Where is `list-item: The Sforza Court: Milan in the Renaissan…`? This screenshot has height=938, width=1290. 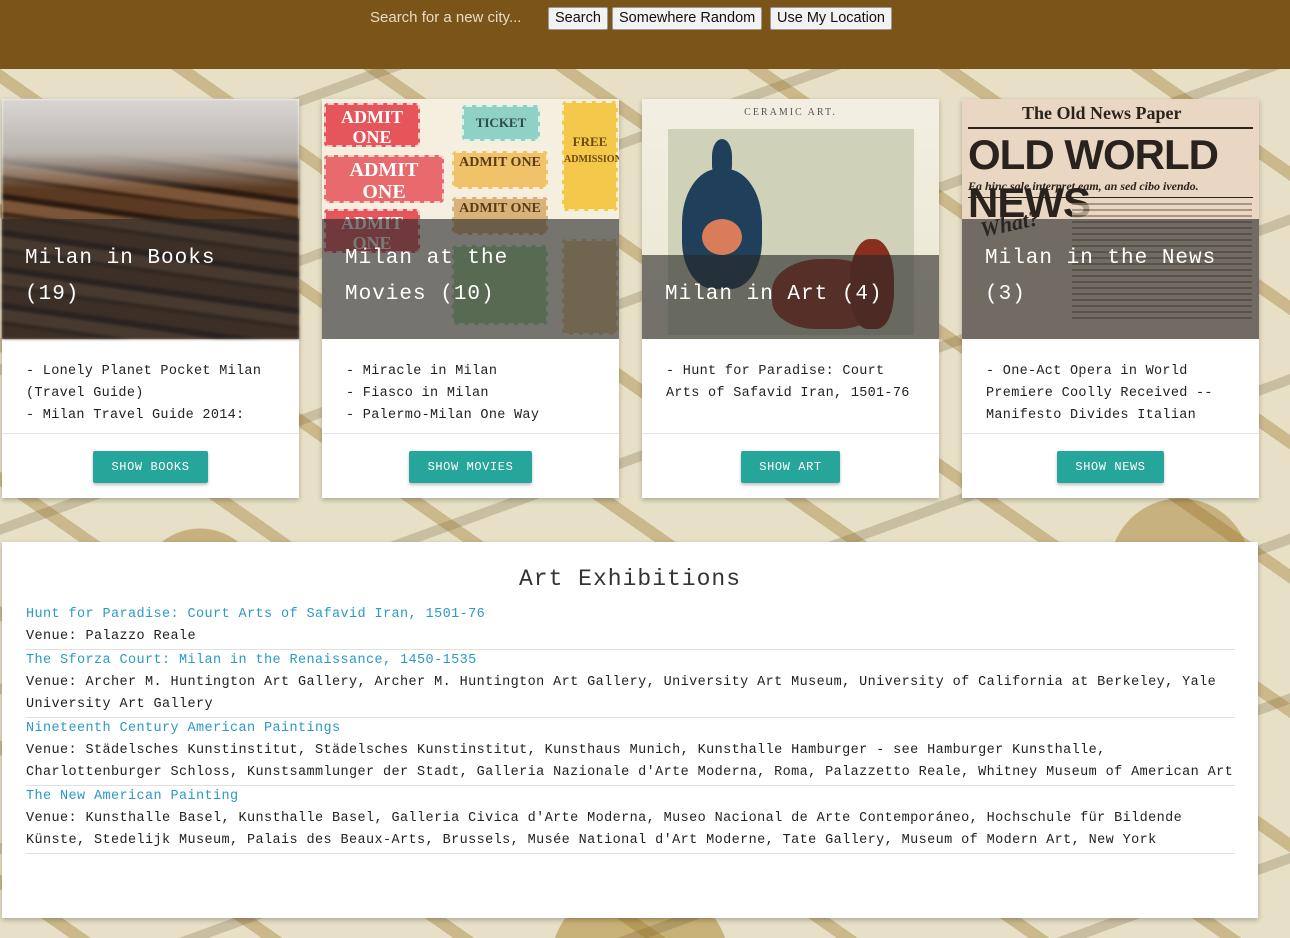
list-item: The Sforza Court: Milan in the Renaissan… is located at coordinates (630, 684).